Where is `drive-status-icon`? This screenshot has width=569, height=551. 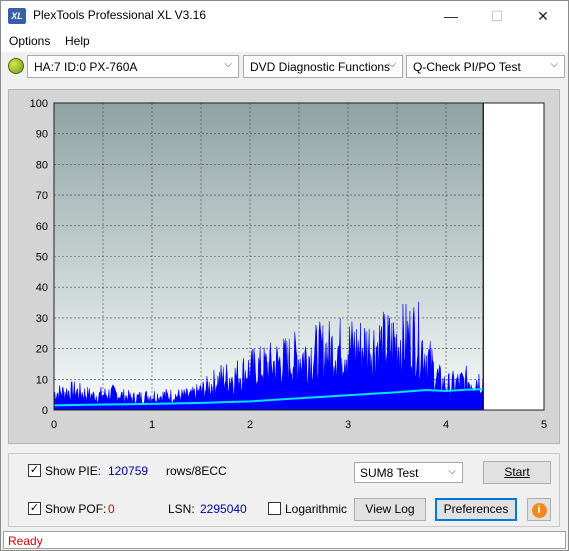
drive-status-icon is located at coordinates (16, 66).